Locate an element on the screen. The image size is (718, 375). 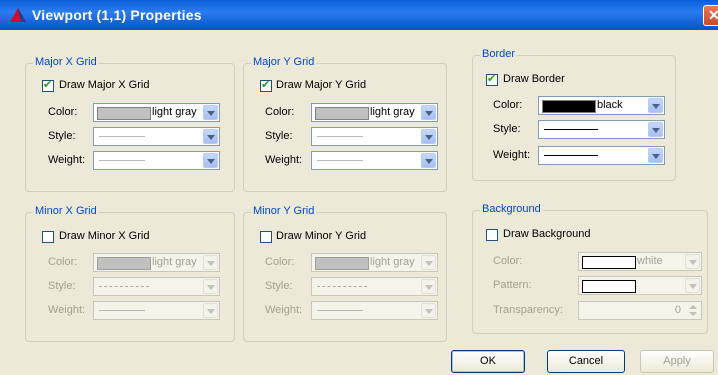
minor-x-weight-select is located at coordinates (156, 310).